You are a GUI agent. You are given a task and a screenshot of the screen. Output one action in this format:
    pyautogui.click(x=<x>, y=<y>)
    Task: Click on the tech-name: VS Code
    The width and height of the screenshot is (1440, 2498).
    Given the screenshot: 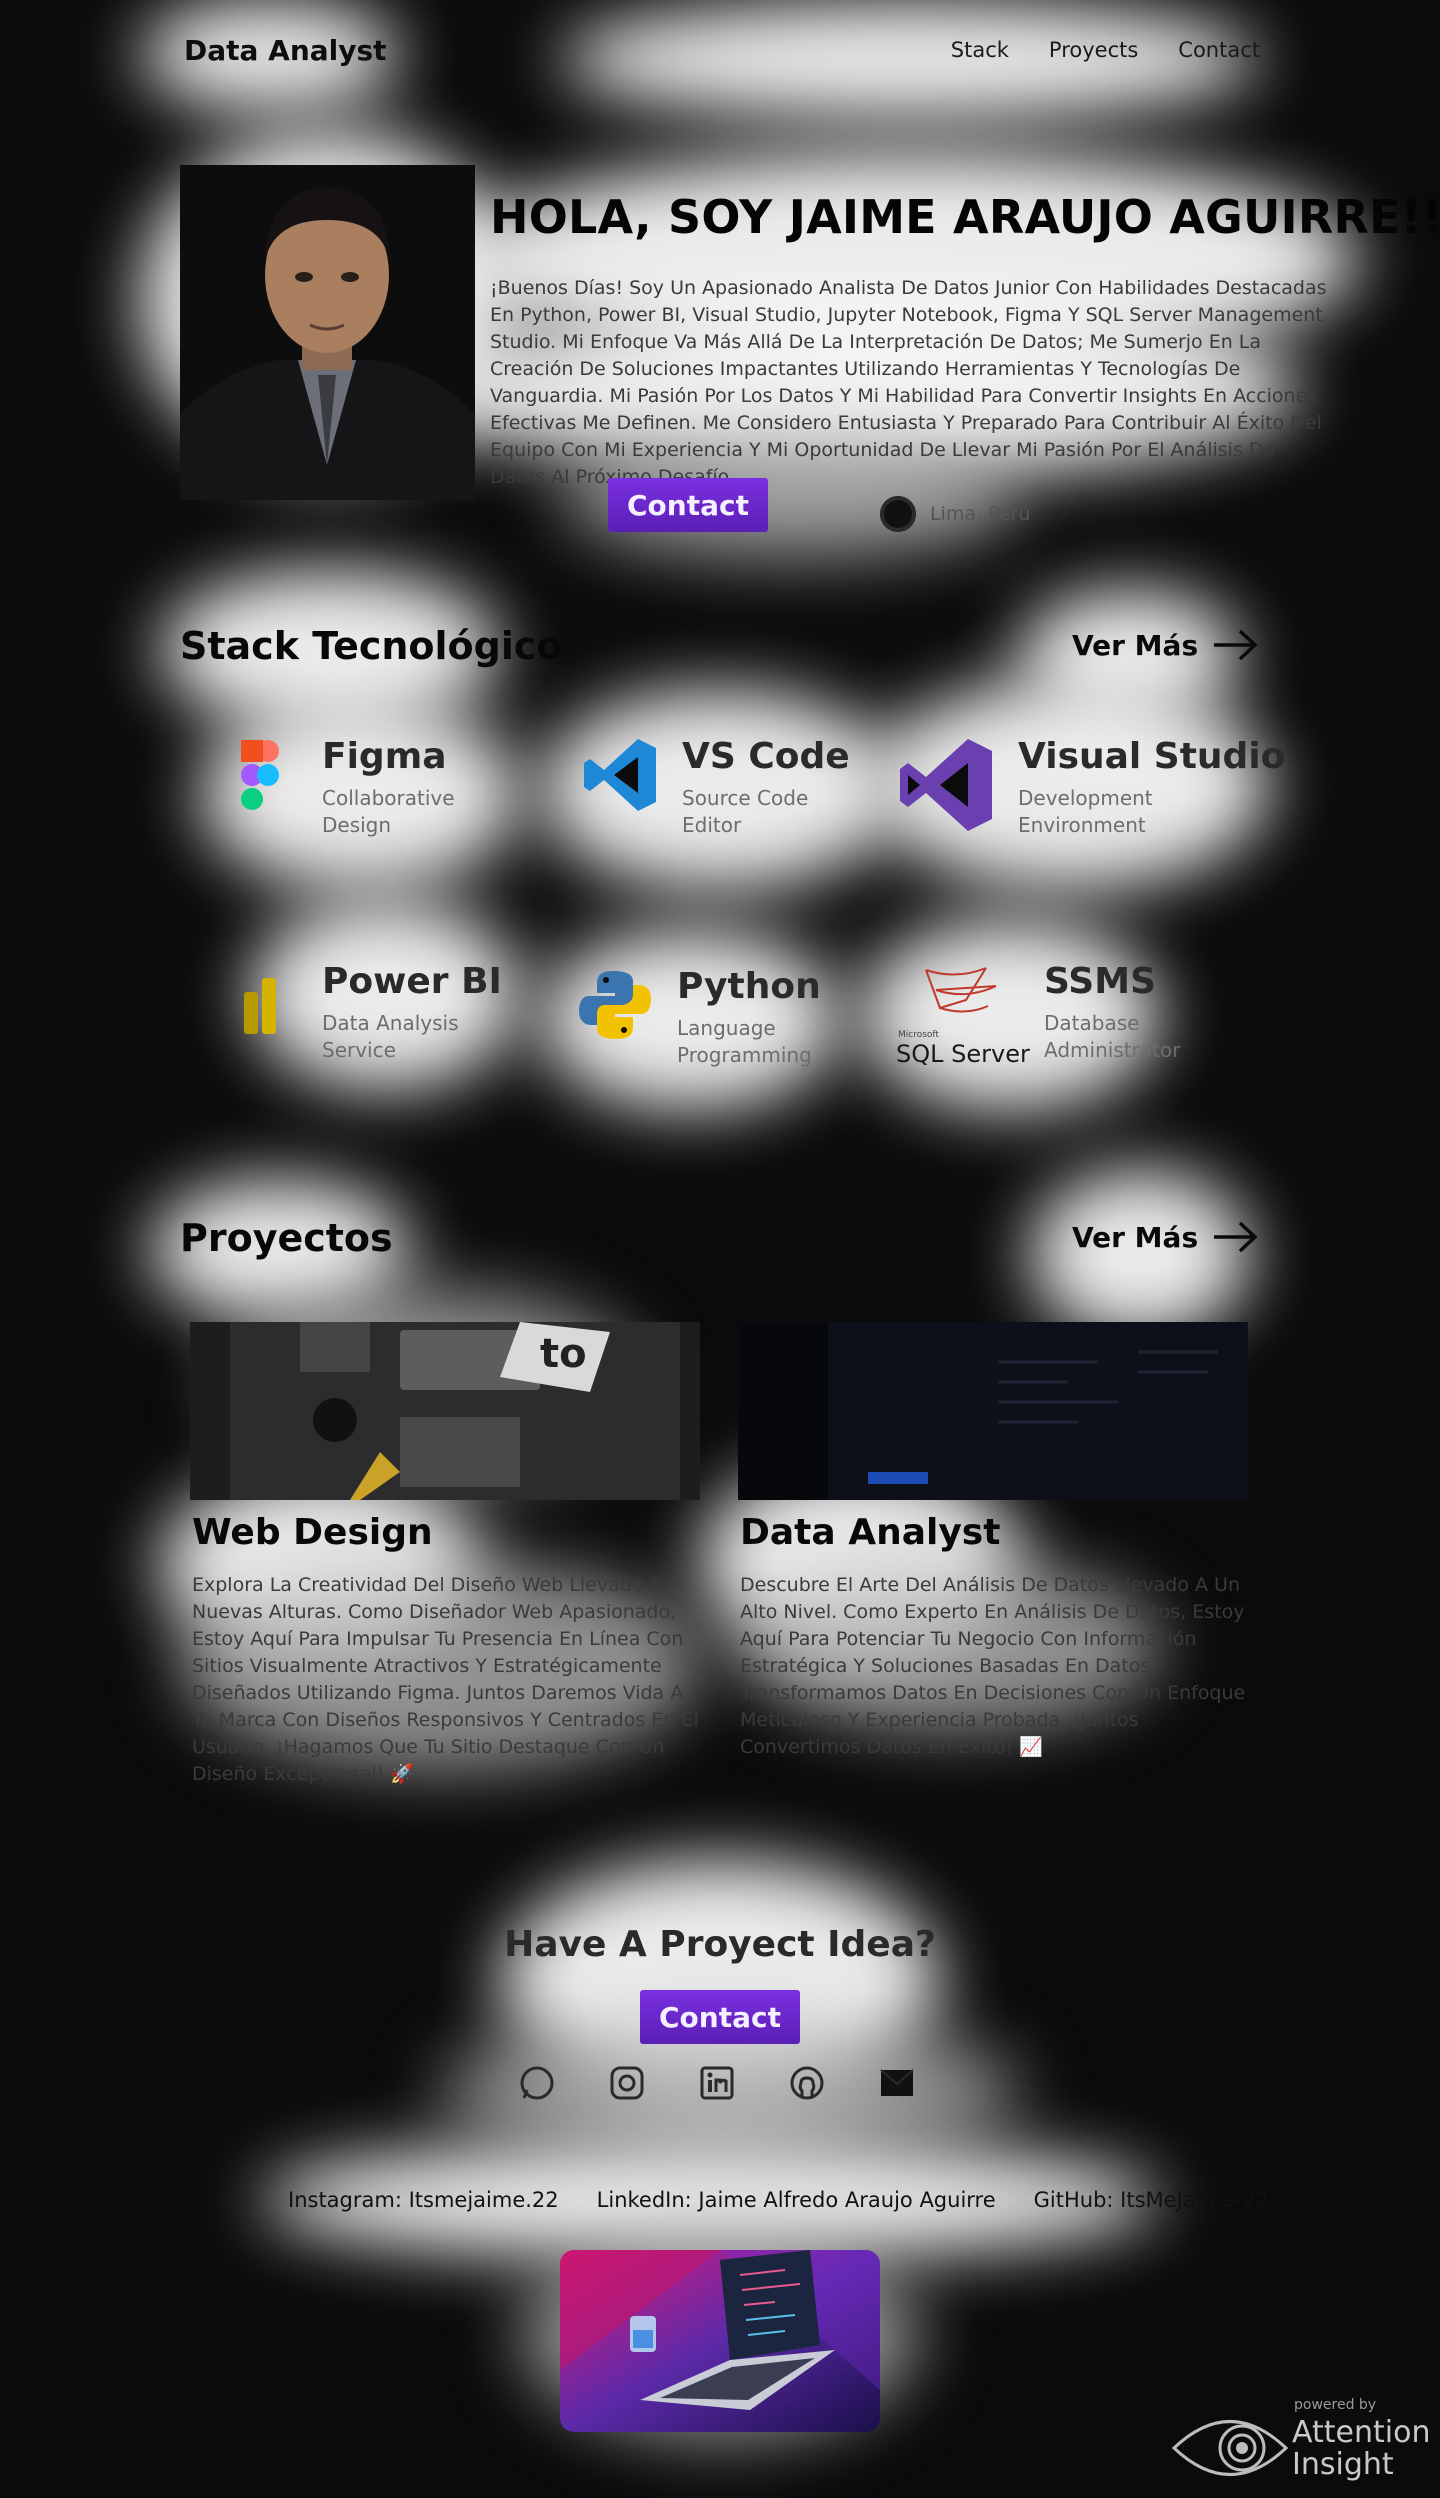 What is the action you would take?
    pyautogui.click(x=766, y=756)
    